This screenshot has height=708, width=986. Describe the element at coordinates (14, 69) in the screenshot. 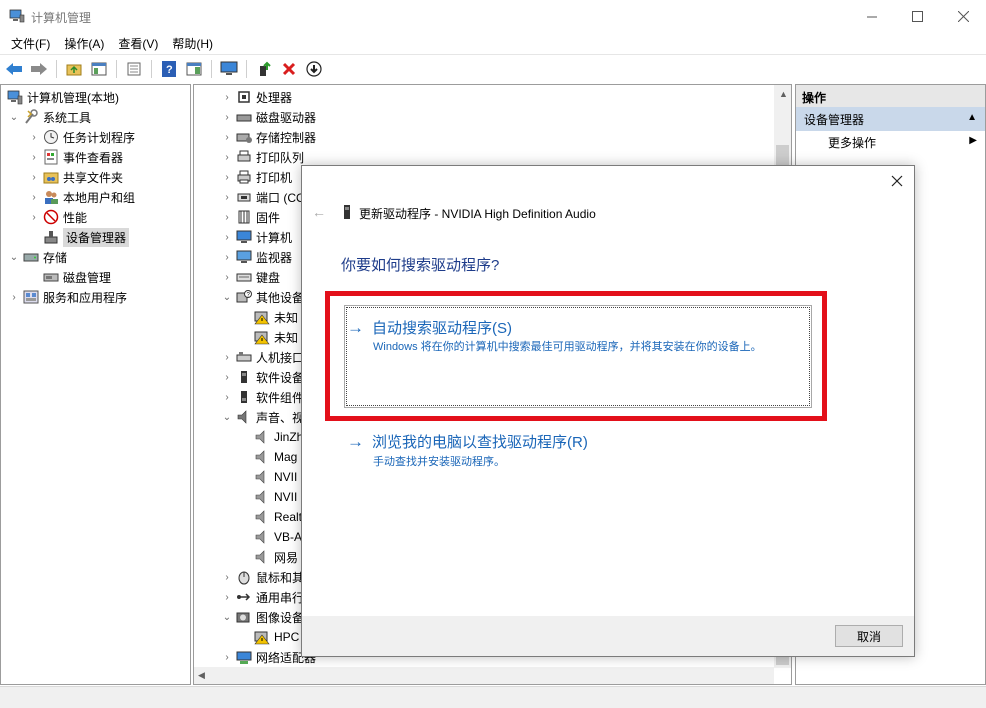

I see `back-button` at that location.